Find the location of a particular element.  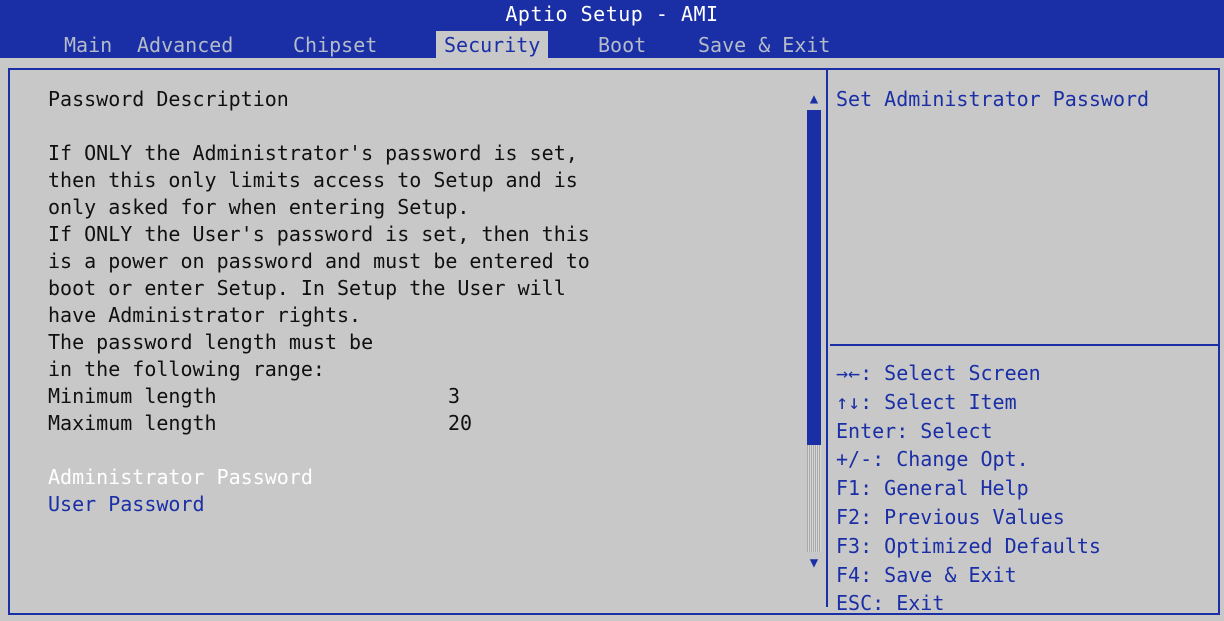

max-length-label: Maximum length is located at coordinates (132, 423).